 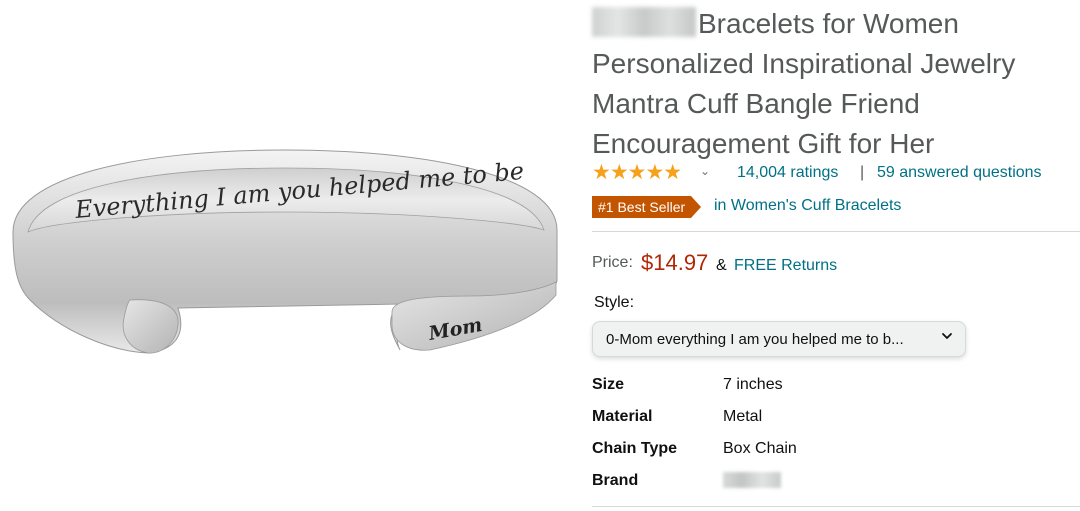 I want to click on price-row: Price: $14.97 & FREE Returns, so click(x=836, y=266).